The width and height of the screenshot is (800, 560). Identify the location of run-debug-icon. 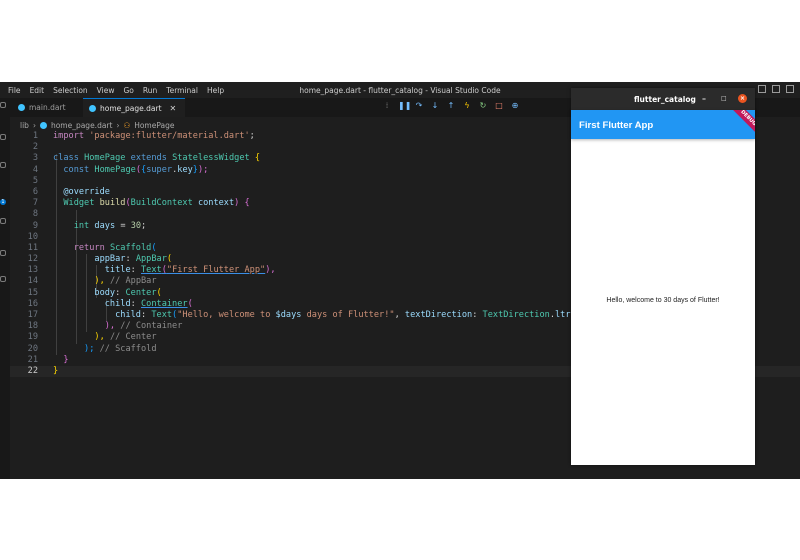
(3, 221).